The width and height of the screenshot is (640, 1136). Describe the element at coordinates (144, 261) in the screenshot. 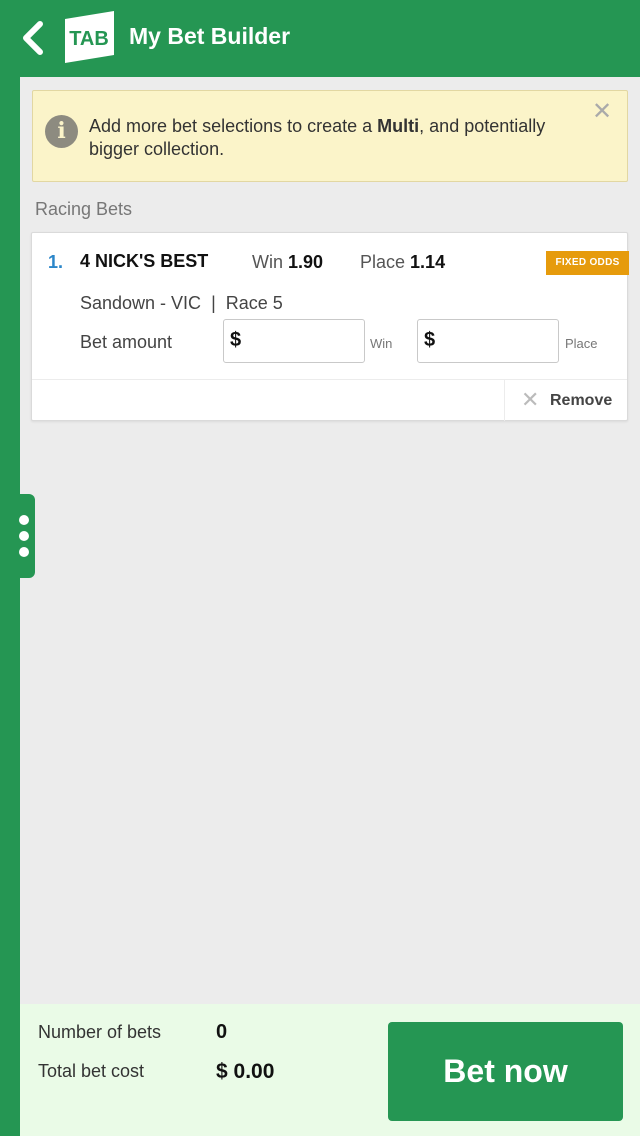

I see `runner-name: 4 NICK'S BEST` at that location.